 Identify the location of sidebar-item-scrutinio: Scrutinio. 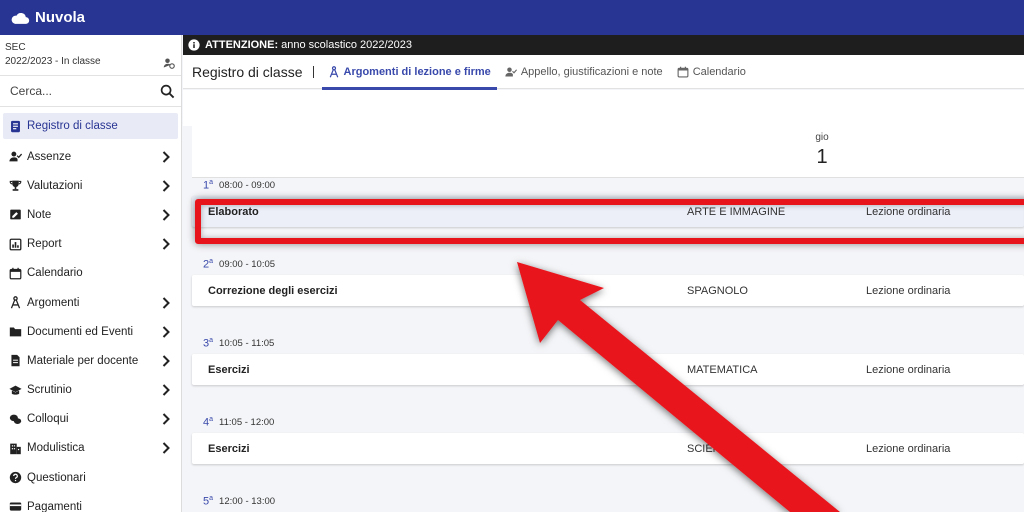
(90, 390).